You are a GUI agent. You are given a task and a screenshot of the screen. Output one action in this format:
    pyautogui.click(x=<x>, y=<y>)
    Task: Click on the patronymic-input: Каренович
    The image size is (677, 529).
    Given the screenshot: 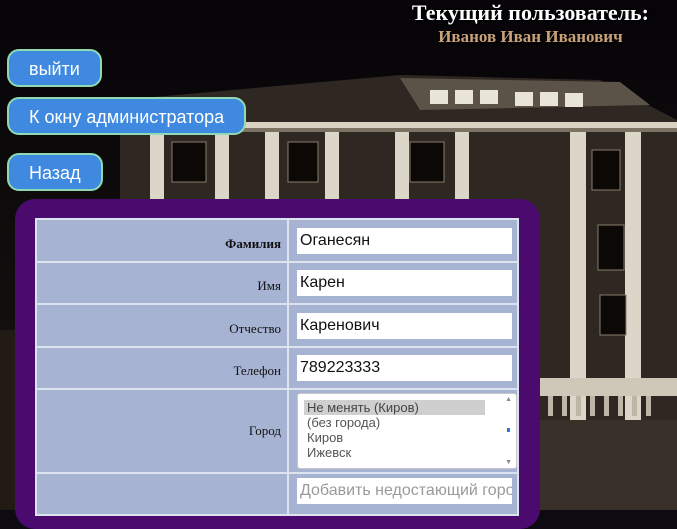 What is the action you would take?
    pyautogui.click(x=404, y=325)
    